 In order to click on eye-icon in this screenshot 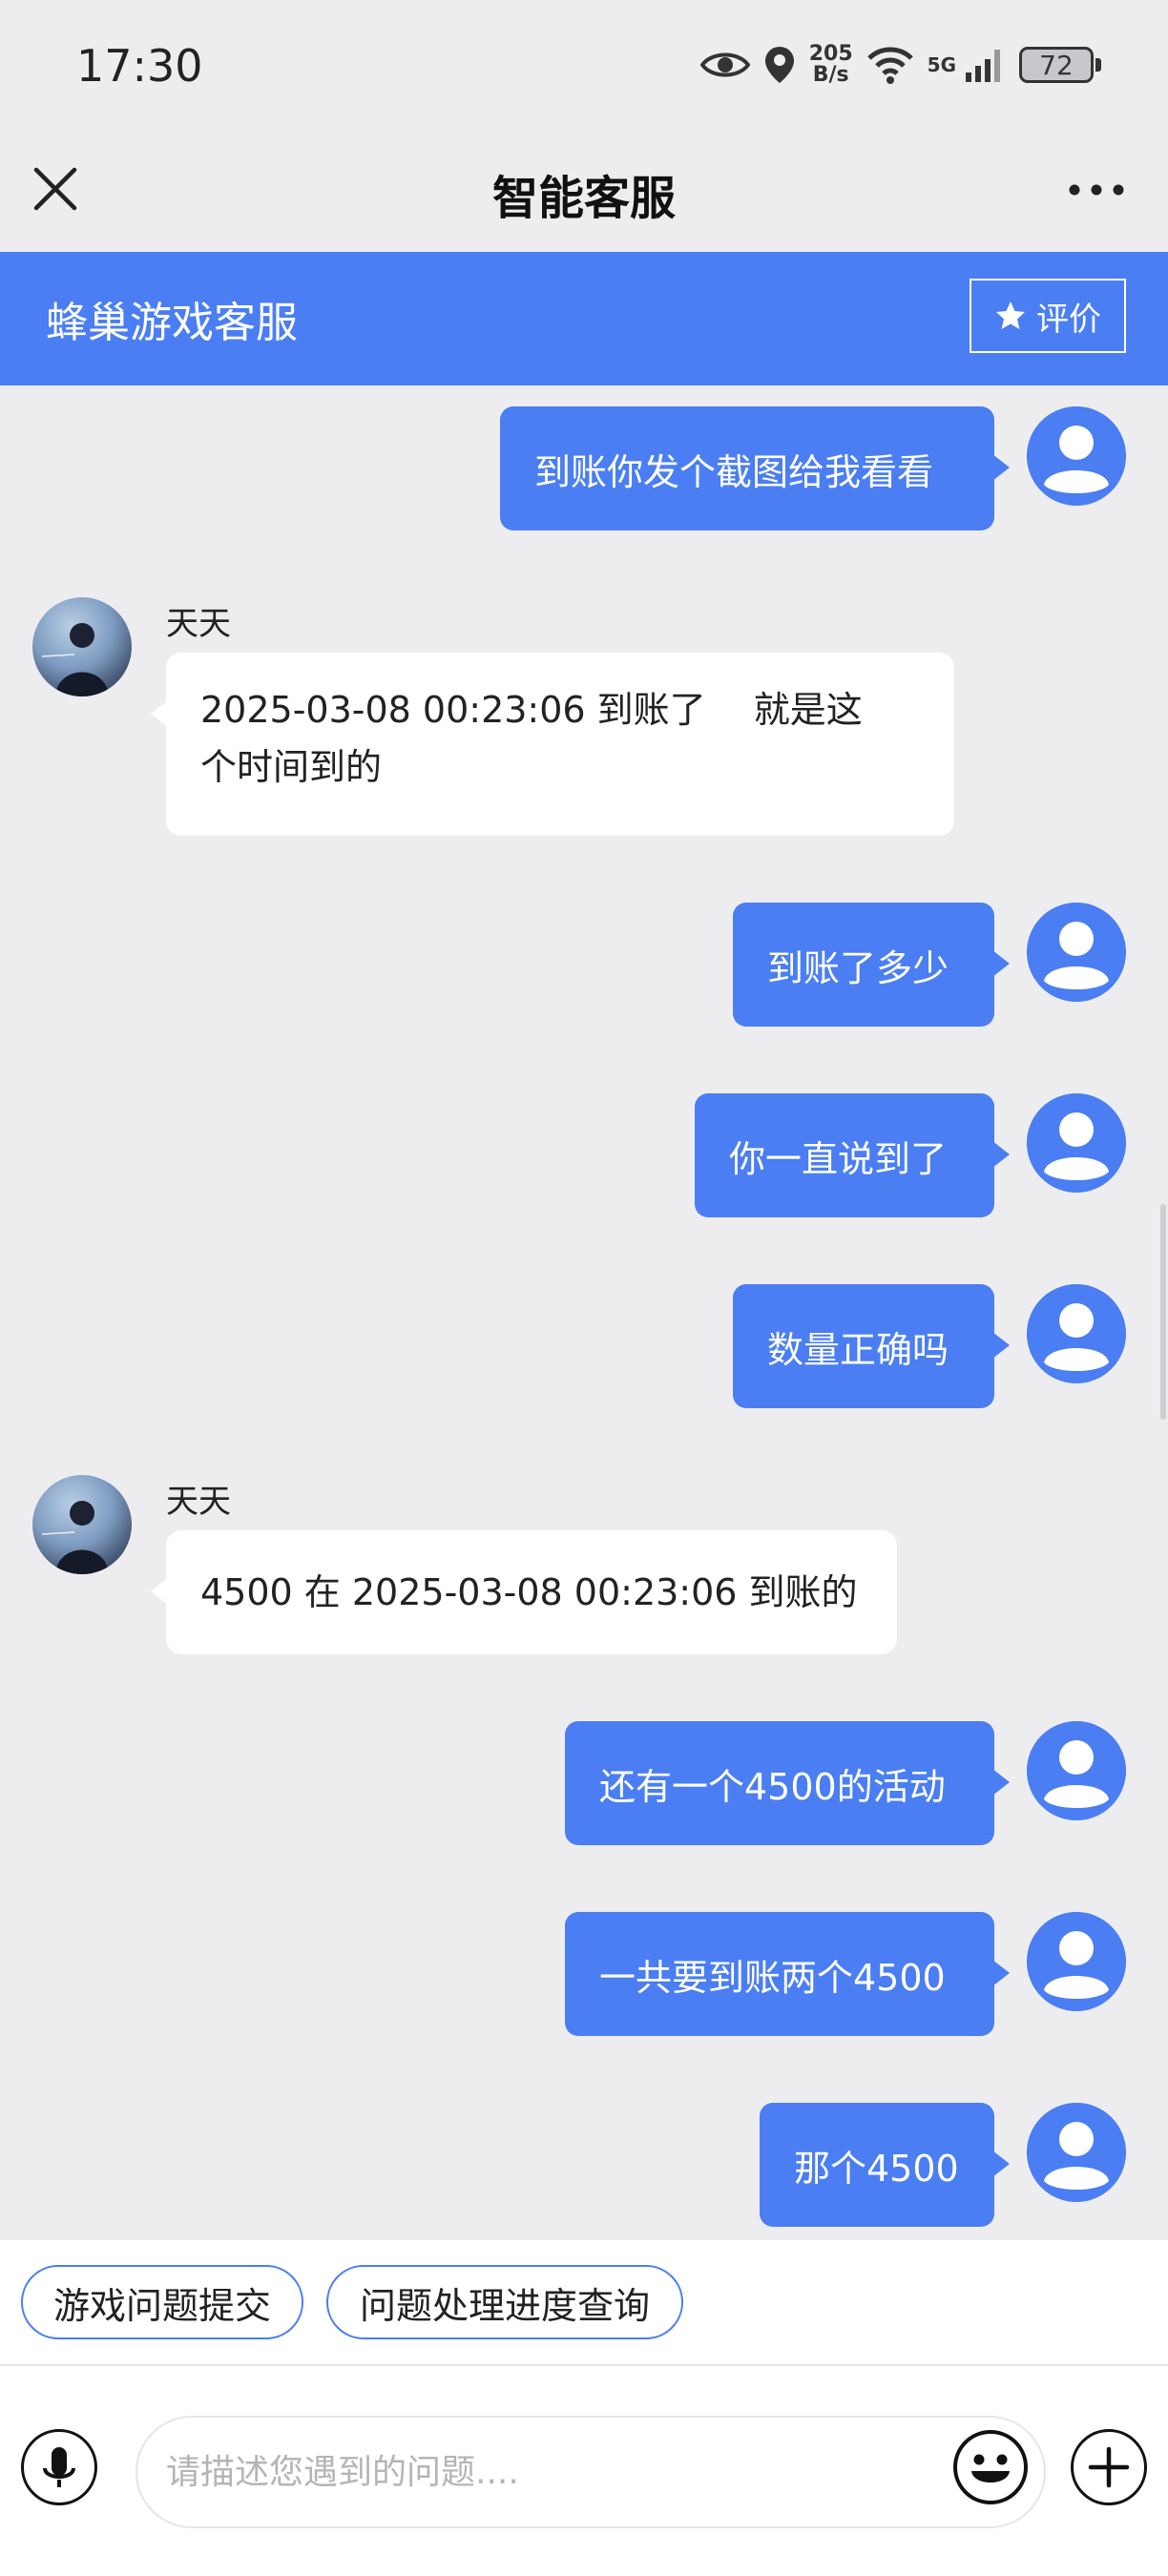, I will do `click(724, 64)`.